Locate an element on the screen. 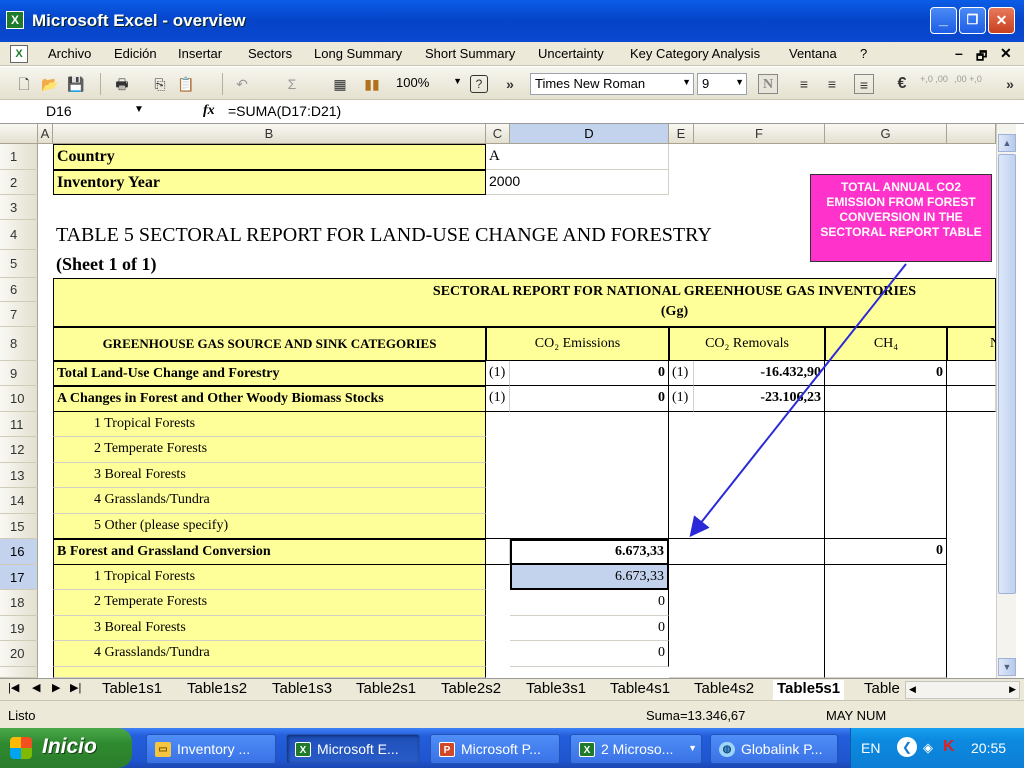 Image resolution: width=1024 pixels, height=768 pixels. cell-e10: (1) is located at coordinates (681, 399).